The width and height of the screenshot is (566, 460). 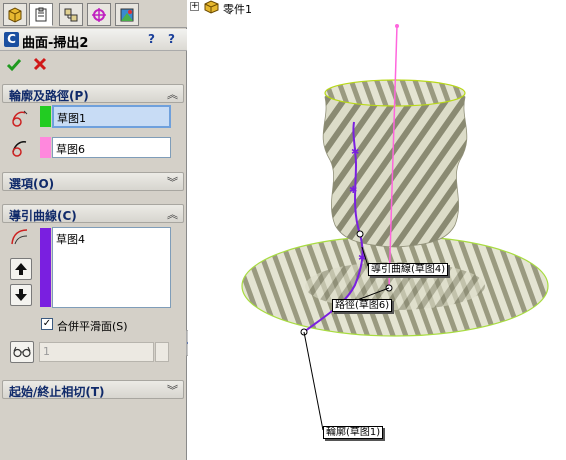 I want to click on tab-display-manager, so click(x=127, y=14).